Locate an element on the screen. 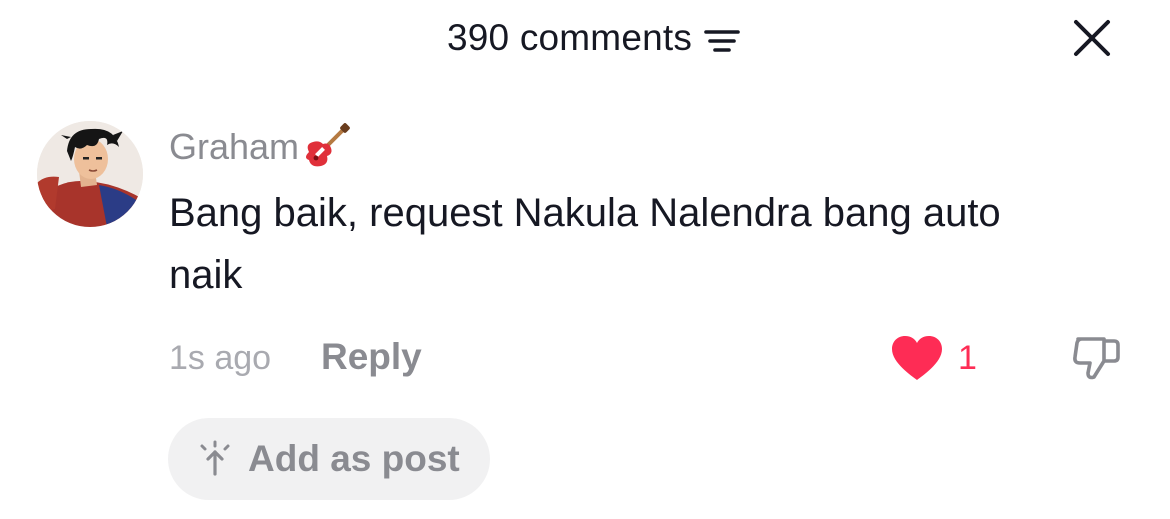 This screenshot has width=1170, height=519. close-icon is located at coordinates (1092, 38).